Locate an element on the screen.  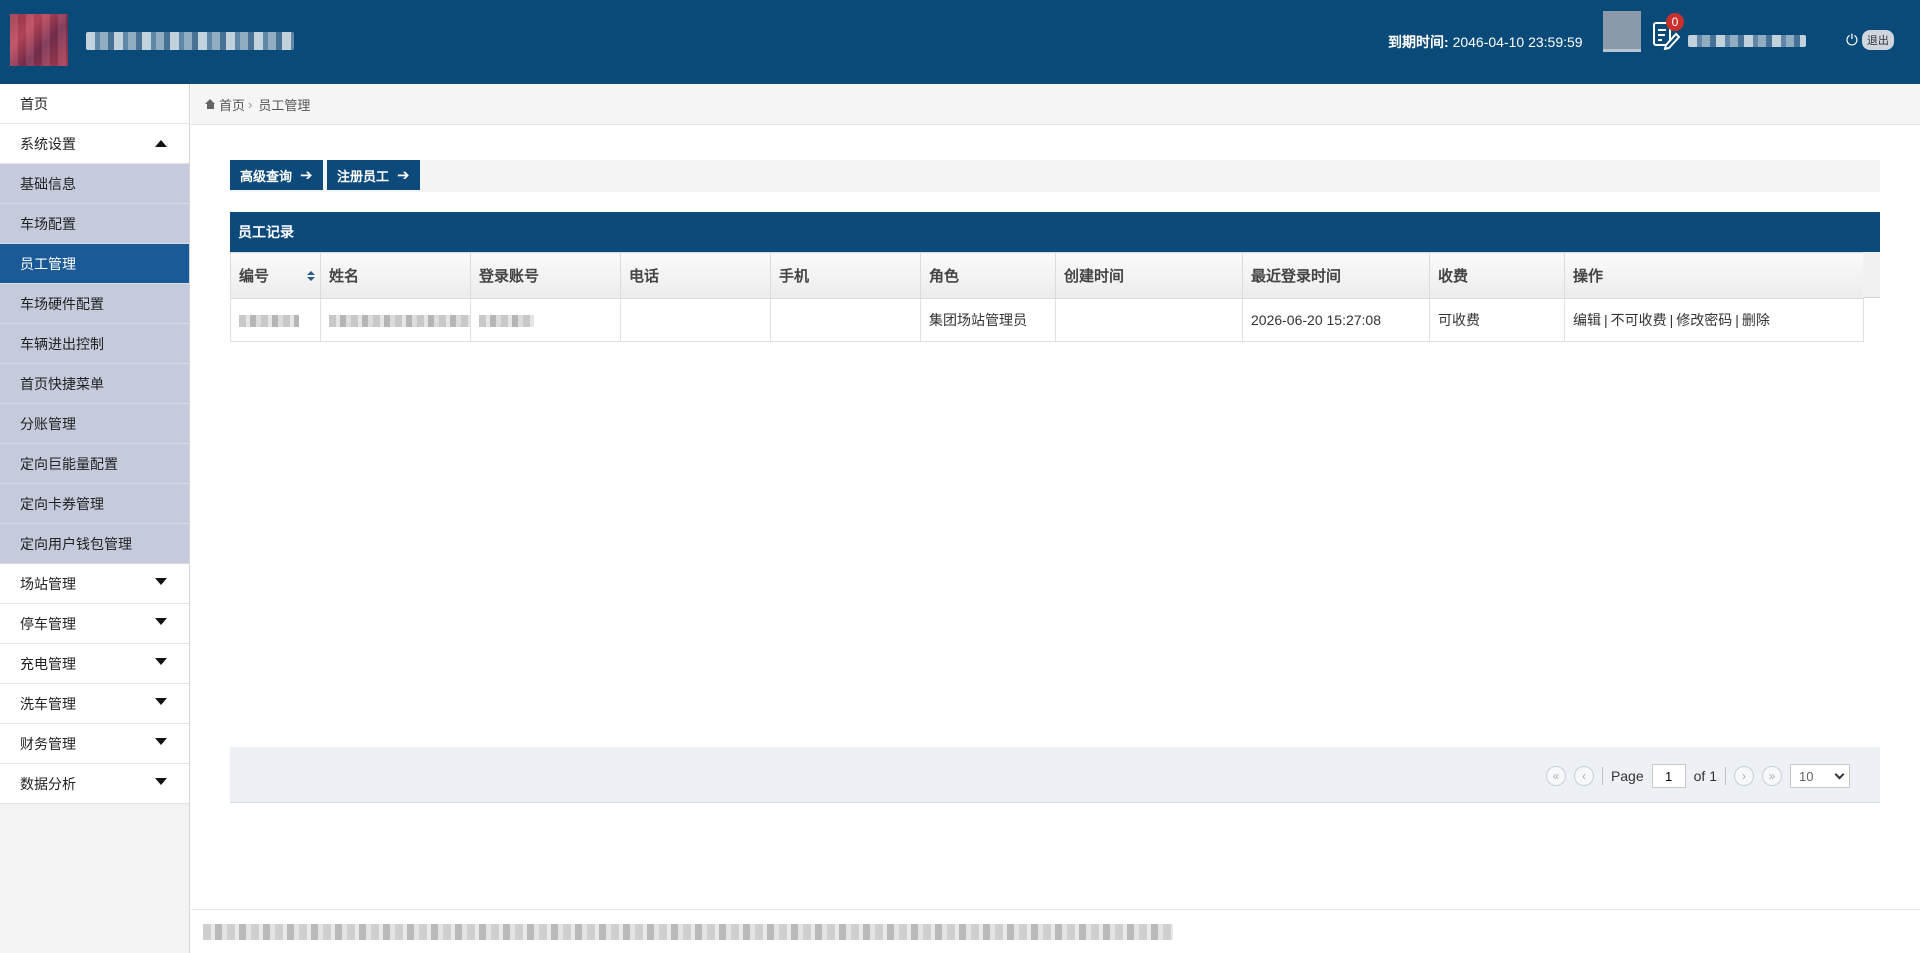
advanced-query-label: 高级查询 is located at coordinates (266, 176).